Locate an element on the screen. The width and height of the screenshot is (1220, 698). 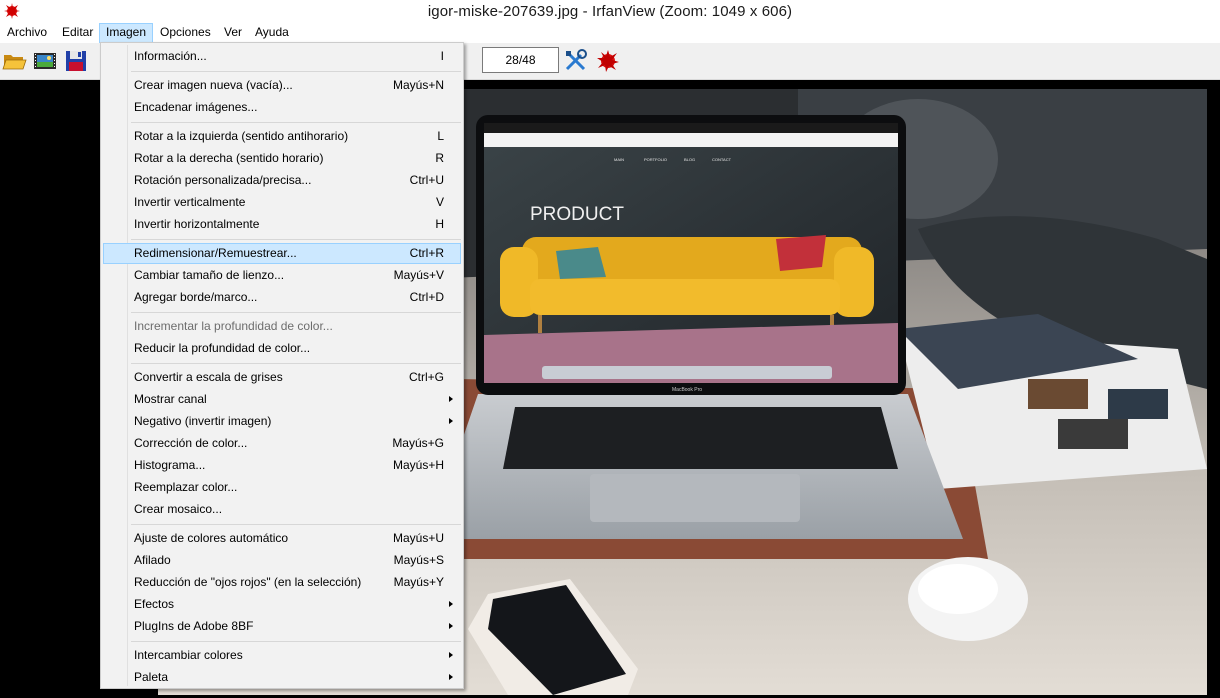
menu-item-shortcut: Ctrl+U is located at coordinates (426, 180).